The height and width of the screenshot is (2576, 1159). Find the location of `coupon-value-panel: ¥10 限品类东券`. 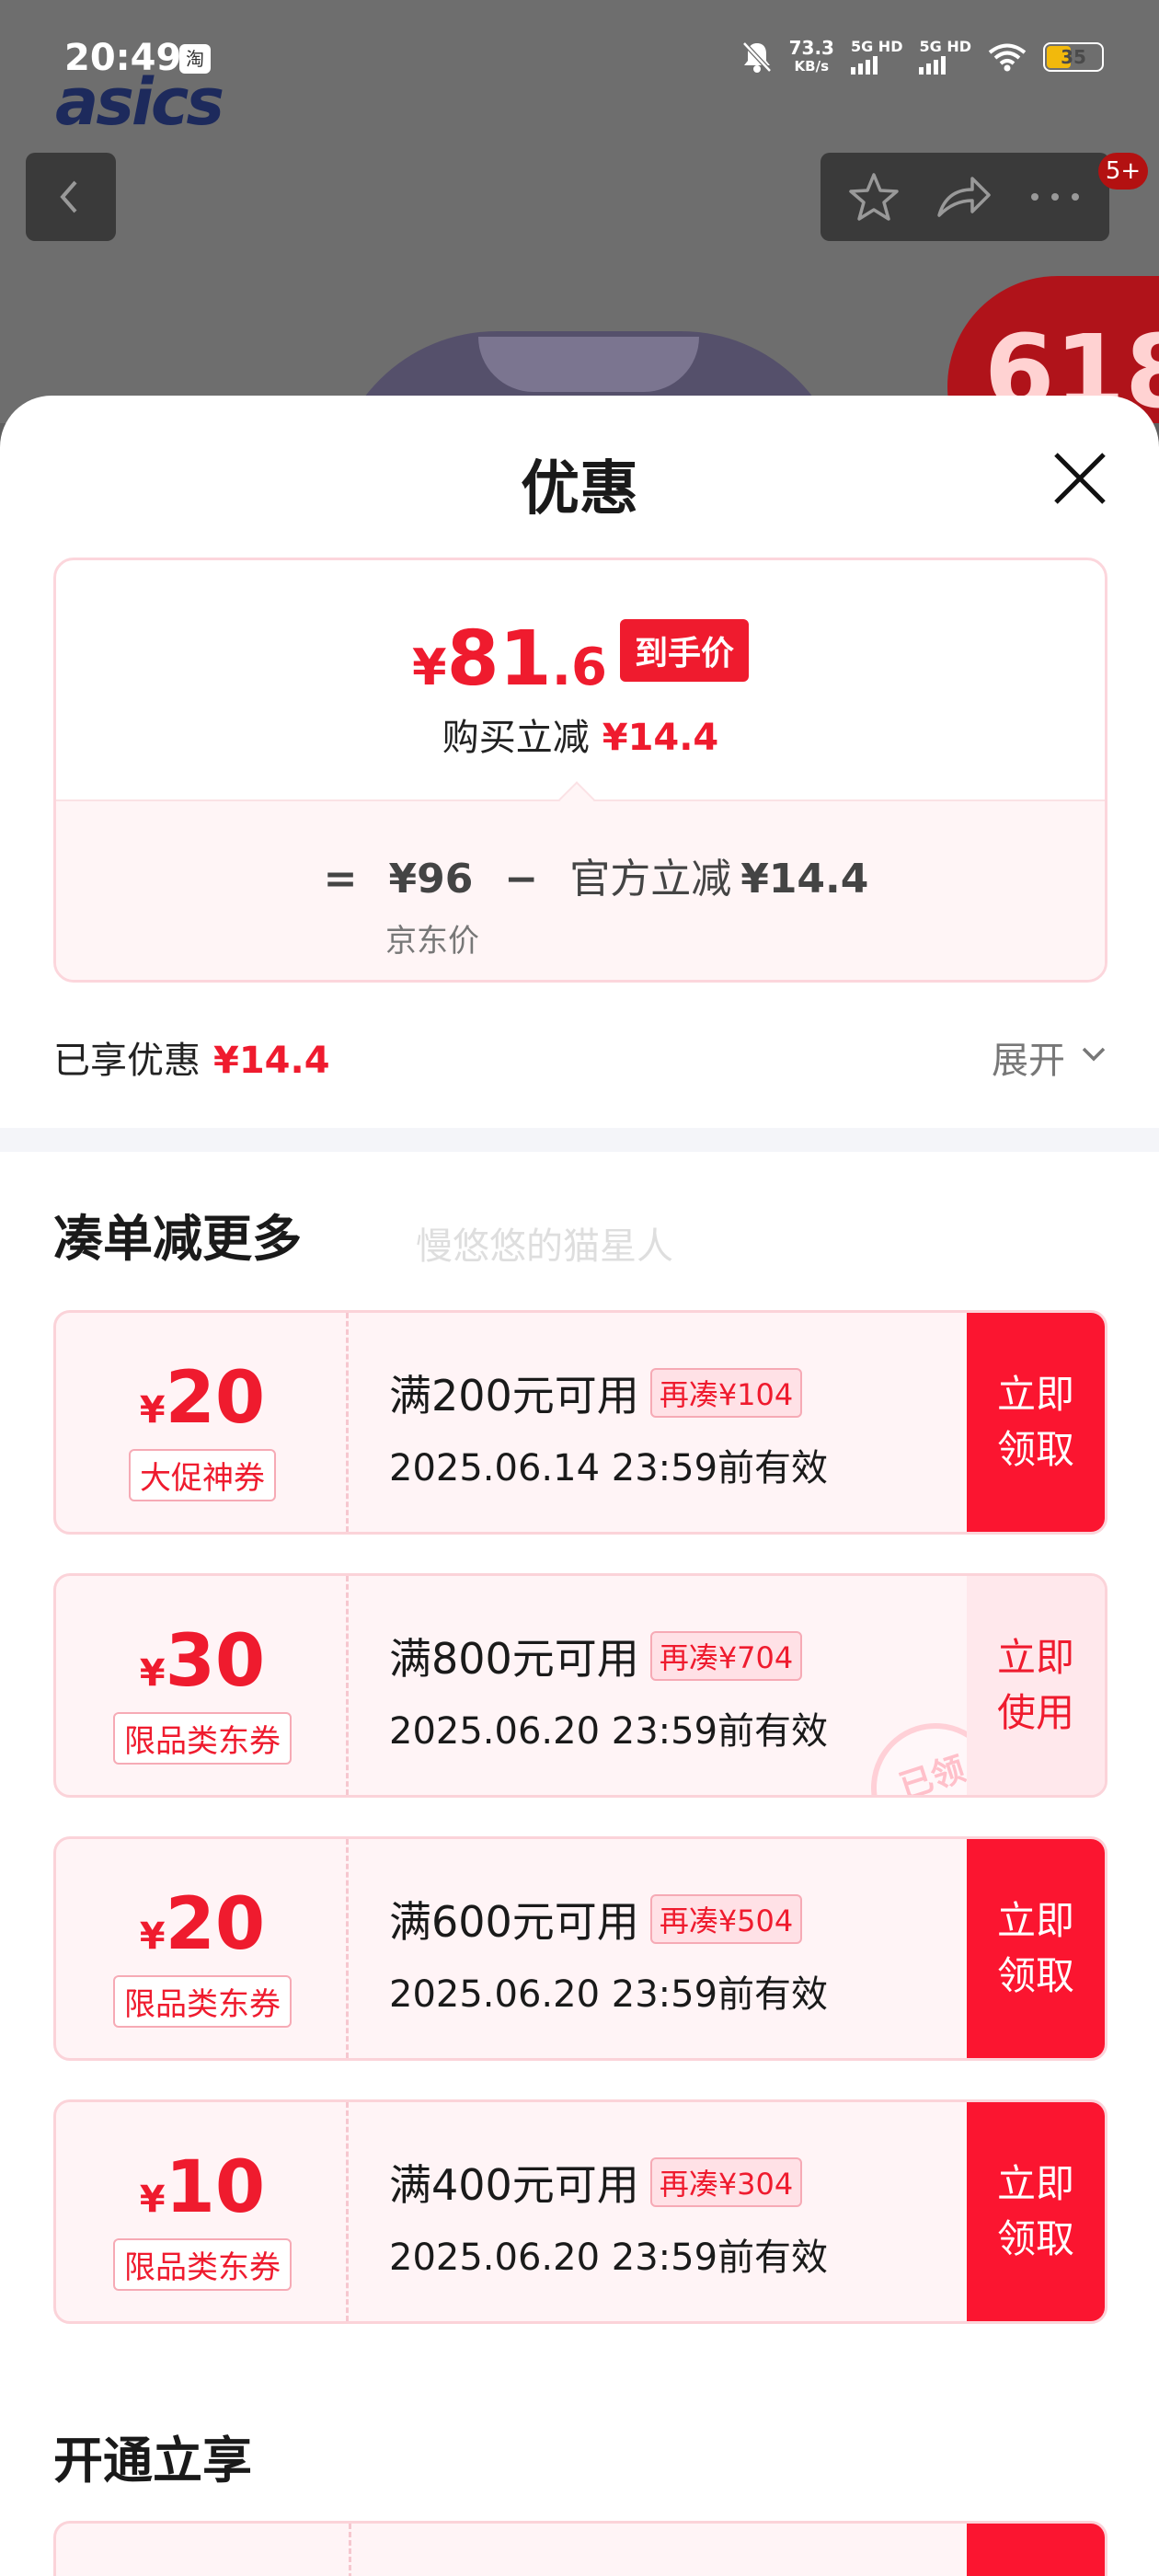

coupon-value-panel: ¥10 限品类东券 is located at coordinates (202, 2211).